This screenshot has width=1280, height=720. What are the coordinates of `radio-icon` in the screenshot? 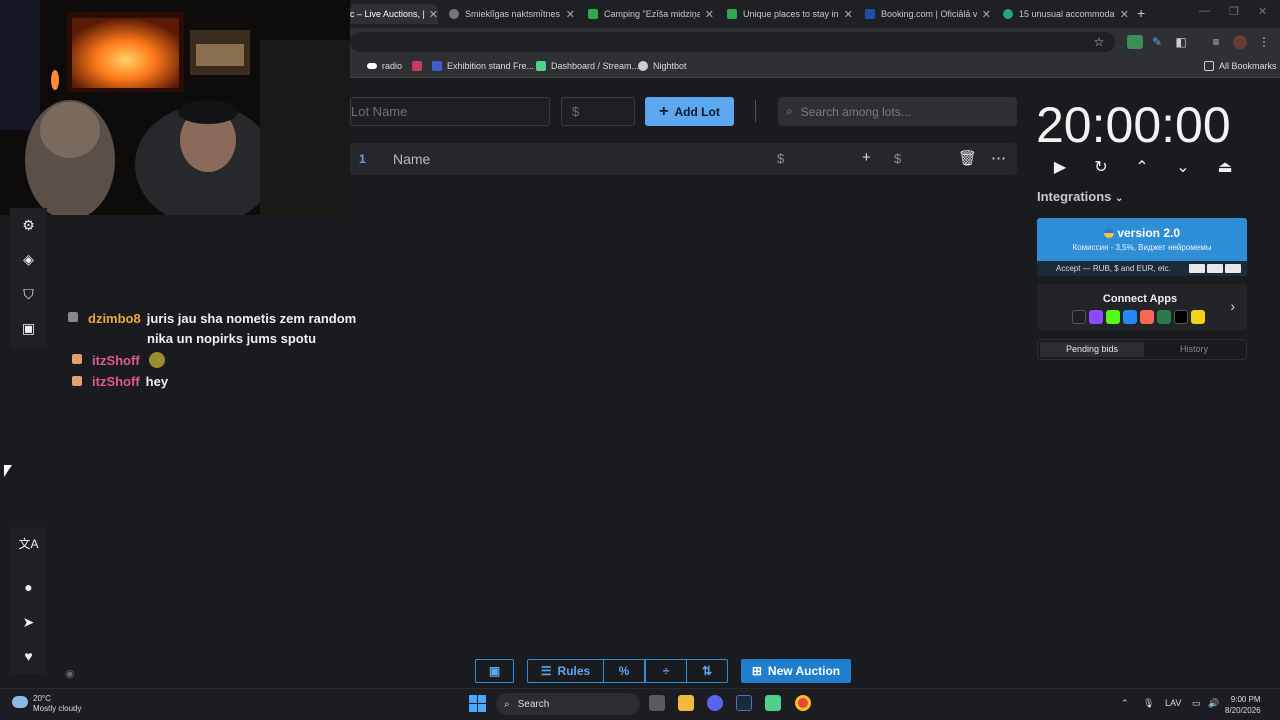 It's located at (372, 66).